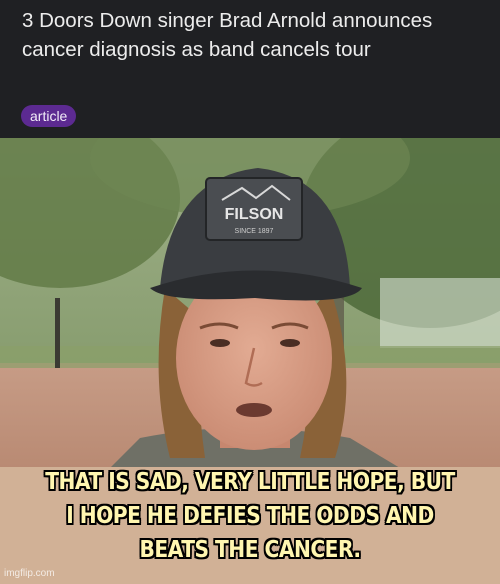  I want to click on eye-left, so click(220, 343).